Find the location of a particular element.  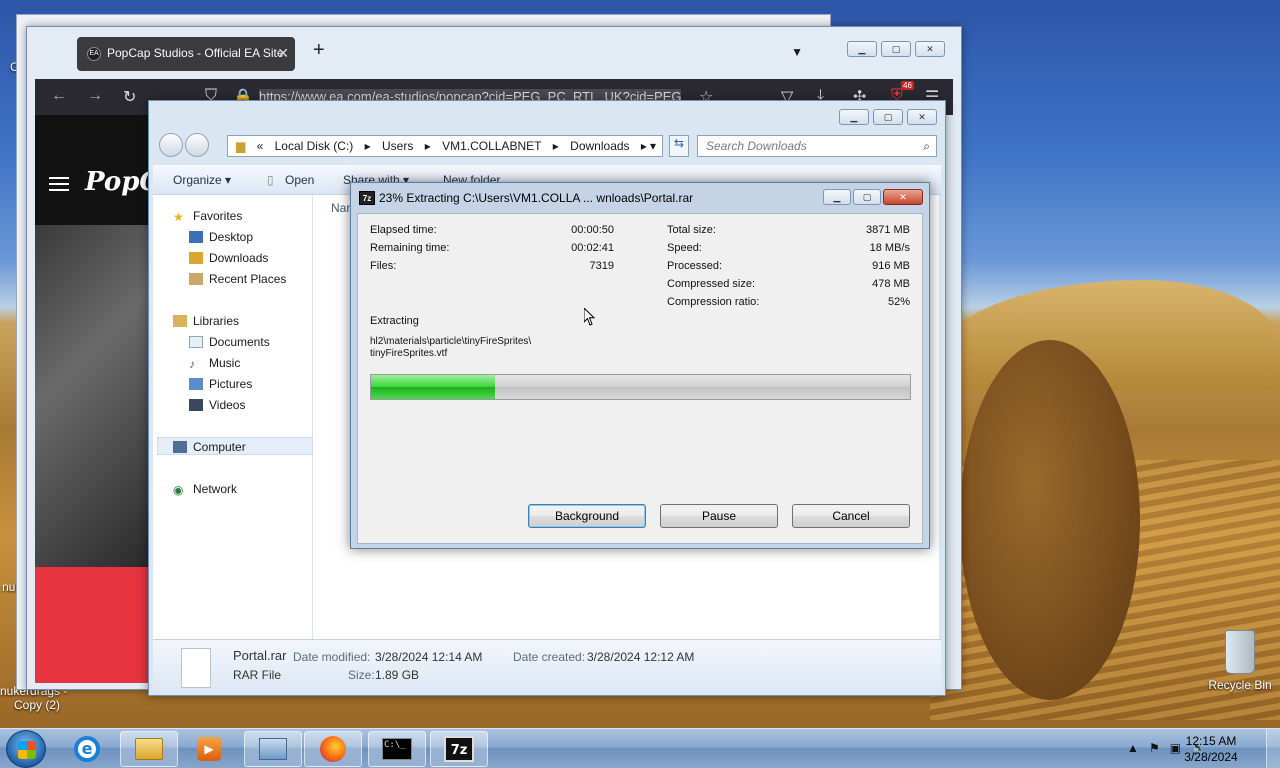

compressed-size-label: Compressed size: is located at coordinates (711, 284).